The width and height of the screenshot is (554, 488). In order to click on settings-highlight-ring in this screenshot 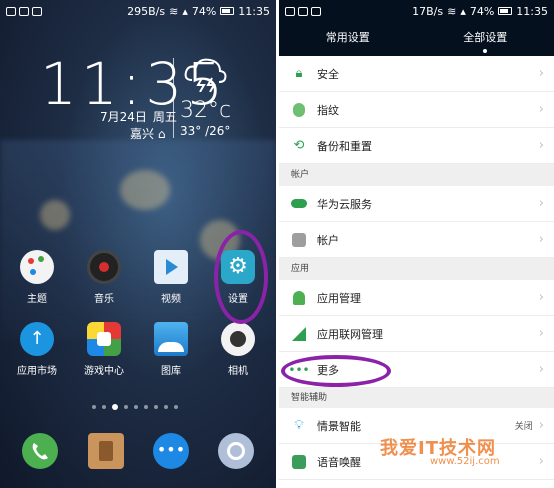, I will do `click(241, 277)`.